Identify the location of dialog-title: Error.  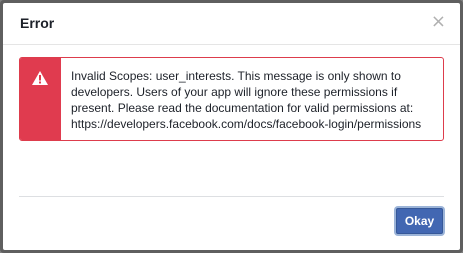
(37, 23).